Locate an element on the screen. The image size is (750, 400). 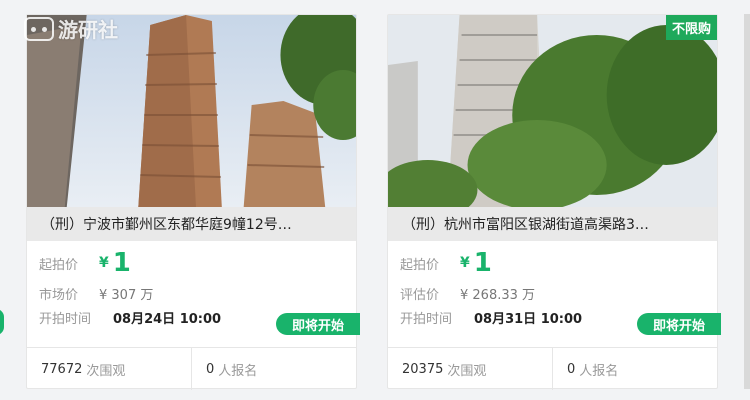
previous-card-edge is located at coordinates (2, 322).